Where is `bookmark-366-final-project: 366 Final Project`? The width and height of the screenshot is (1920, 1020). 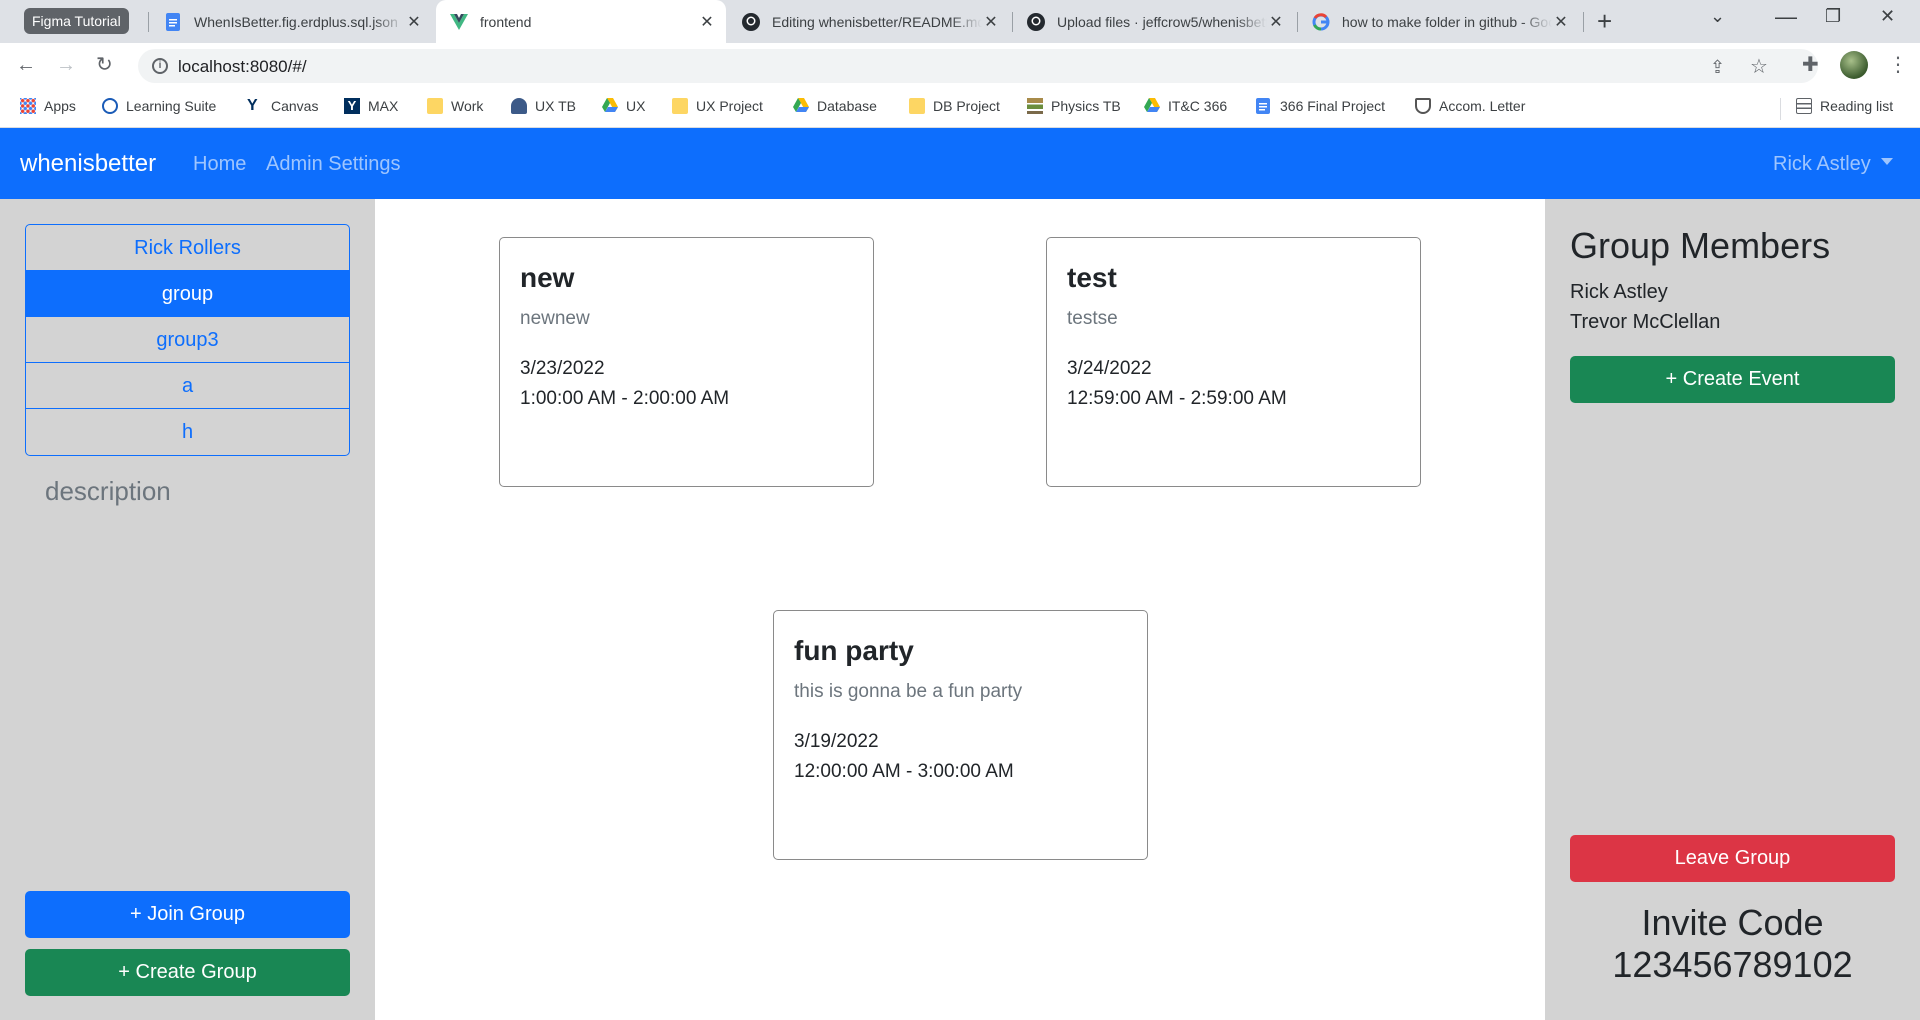
bookmark-366-final-project: 366 Final Project is located at coordinates (1320, 106).